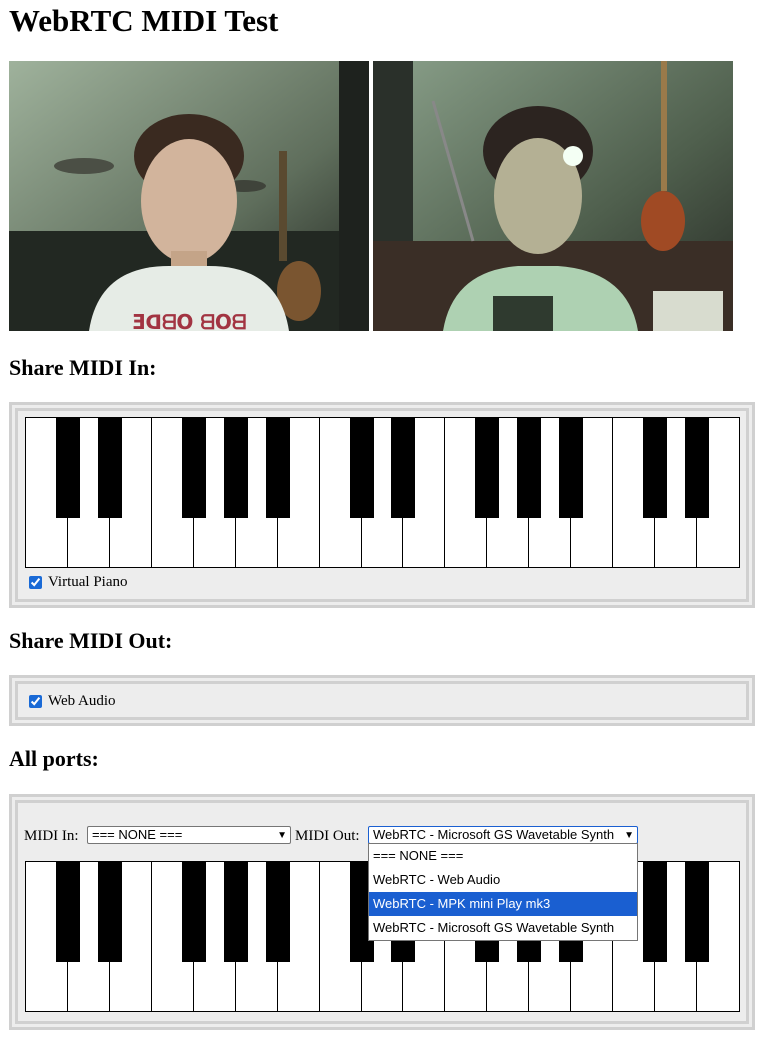 The image size is (764, 1040). What do you see at coordinates (35, 701) in the screenshot?
I see `web-audio-checkbox` at bounding box center [35, 701].